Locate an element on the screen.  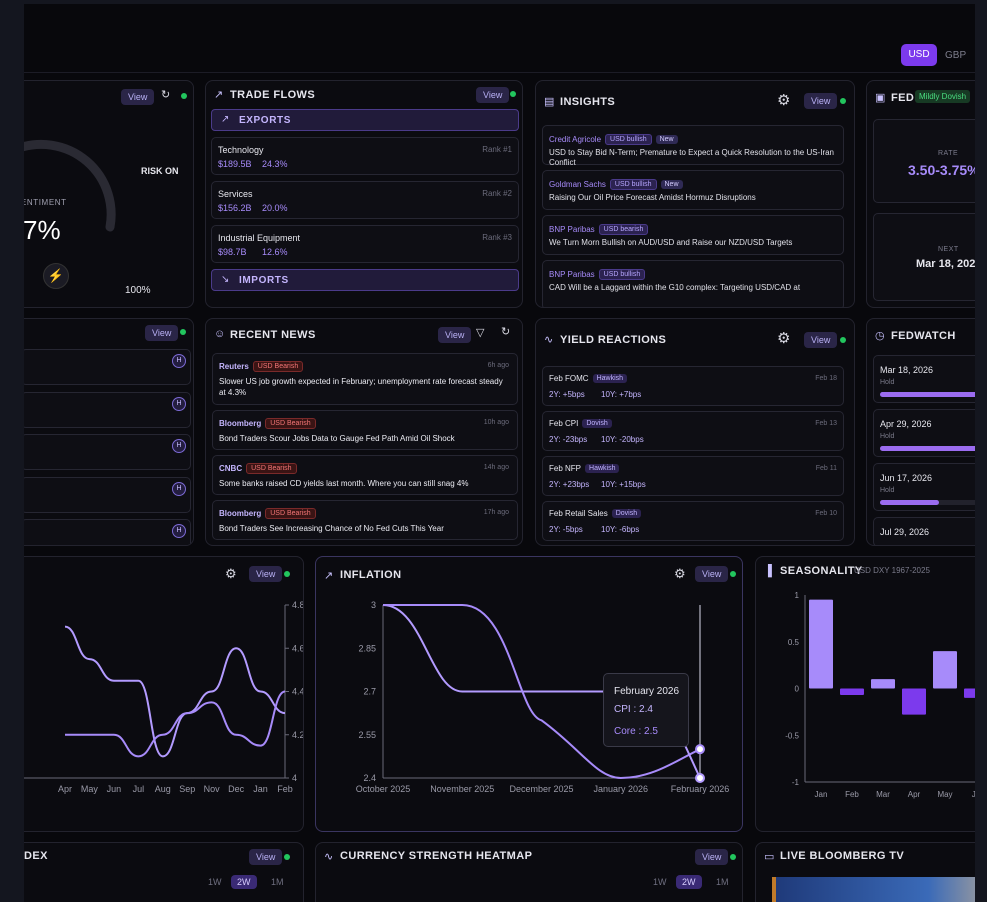
x-tick-label: February 2026 is located at coordinates (700, 789).